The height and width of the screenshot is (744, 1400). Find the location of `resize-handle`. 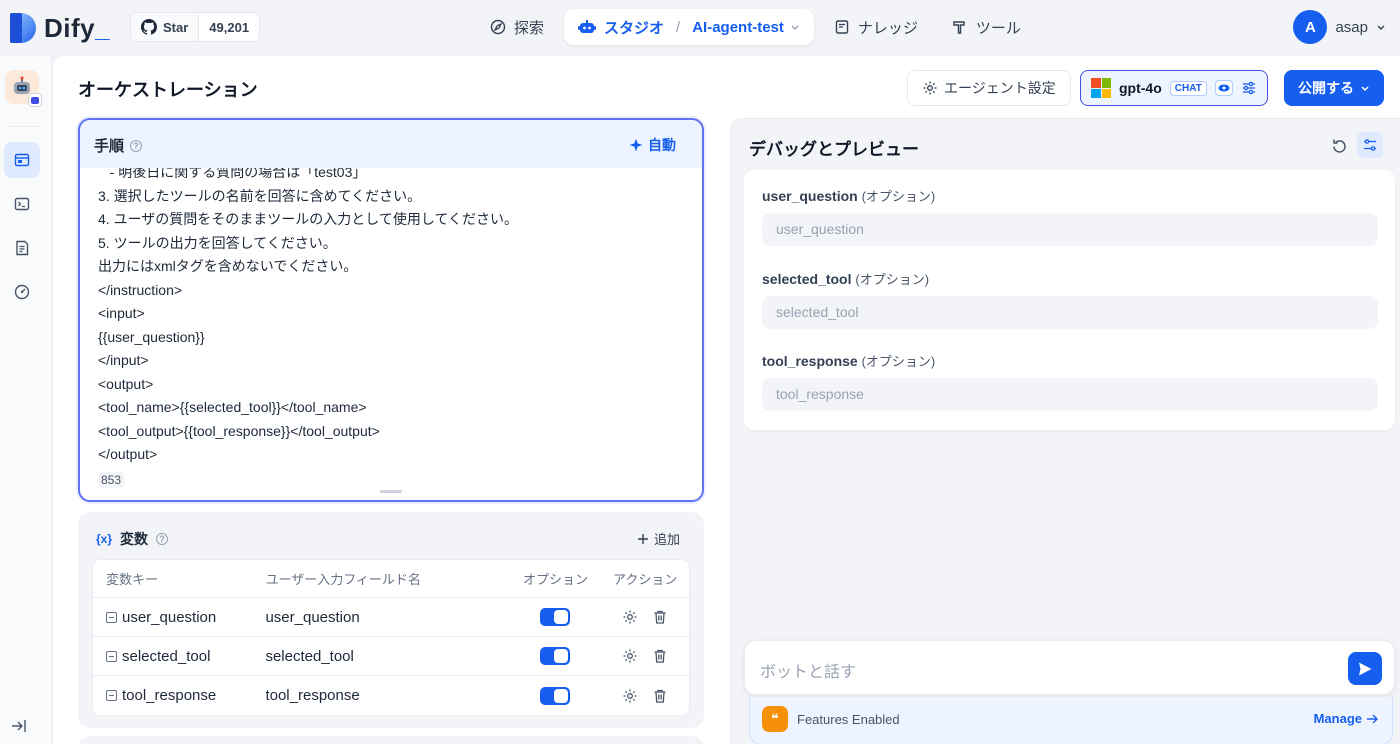

resize-handle is located at coordinates (391, 491).